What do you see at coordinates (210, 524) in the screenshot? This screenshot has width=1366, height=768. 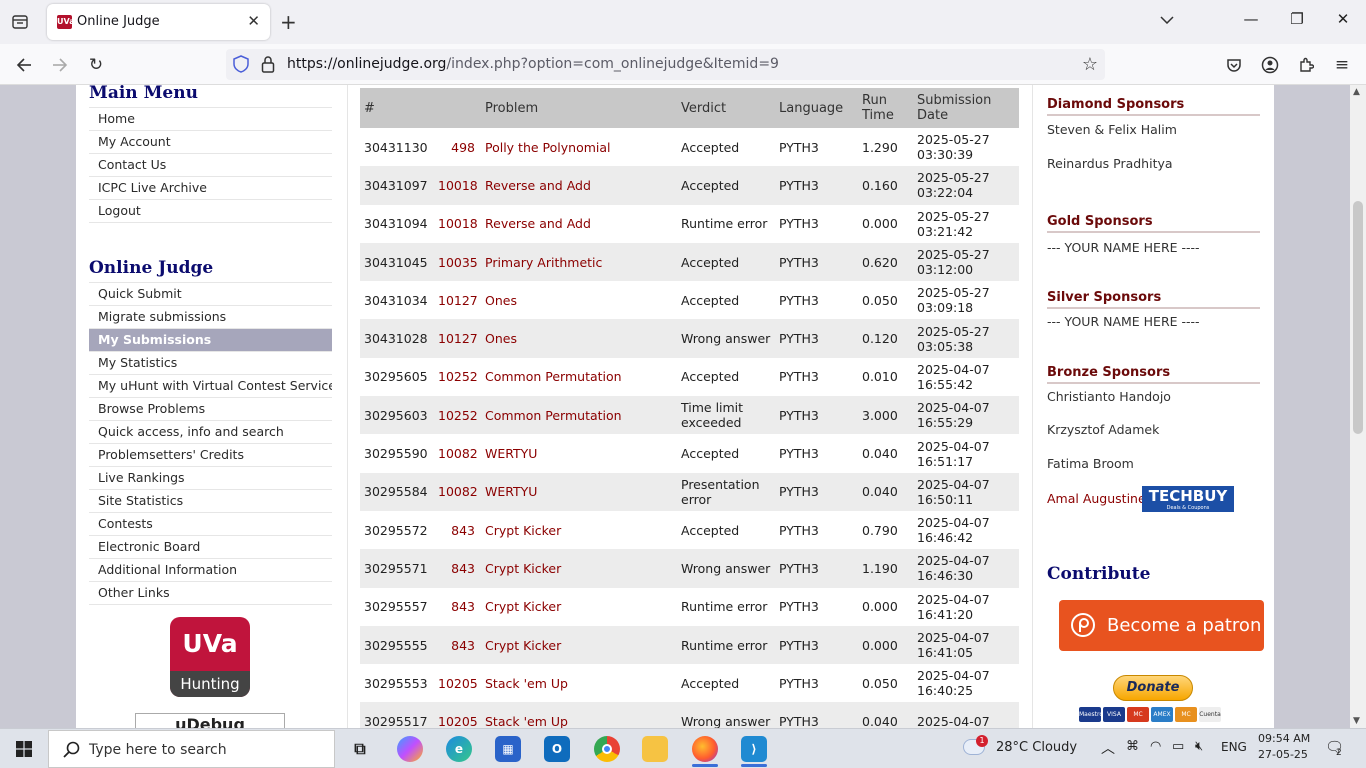 I see `judge-menu-item: Contests` at bounding box center [210, 524].